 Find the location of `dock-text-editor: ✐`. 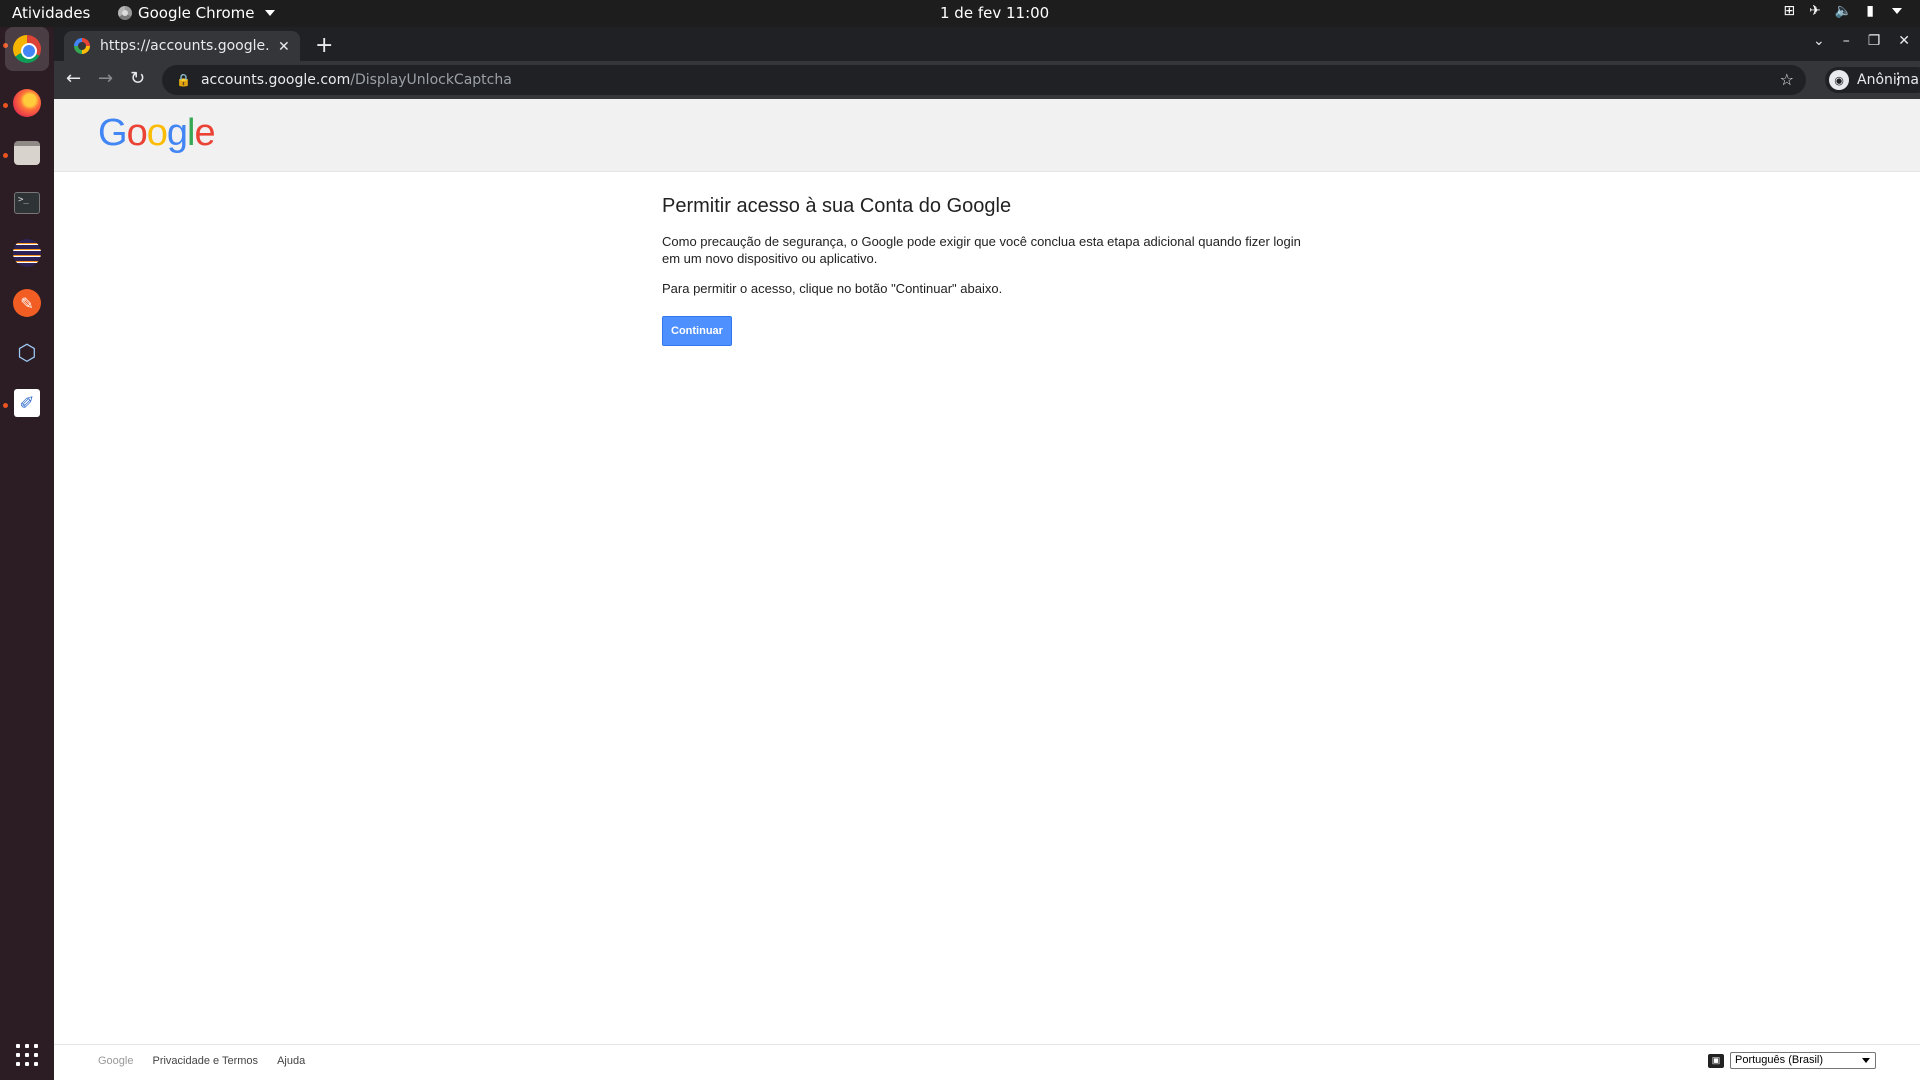

dock-text-editor: ✐ is located at coordinates (27, 403).